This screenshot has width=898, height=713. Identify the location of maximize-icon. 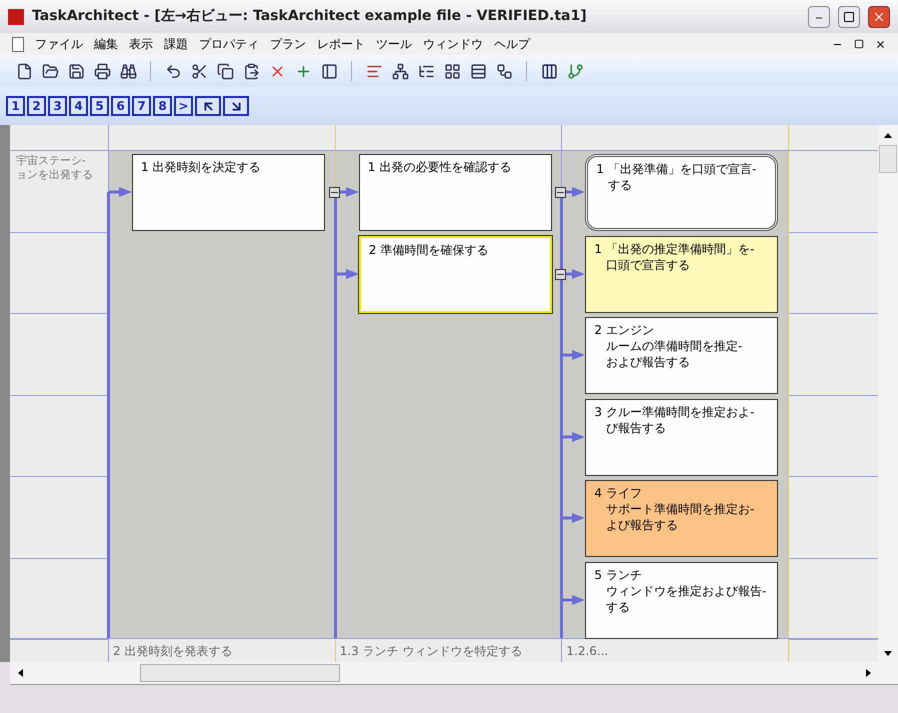
(849, 16).